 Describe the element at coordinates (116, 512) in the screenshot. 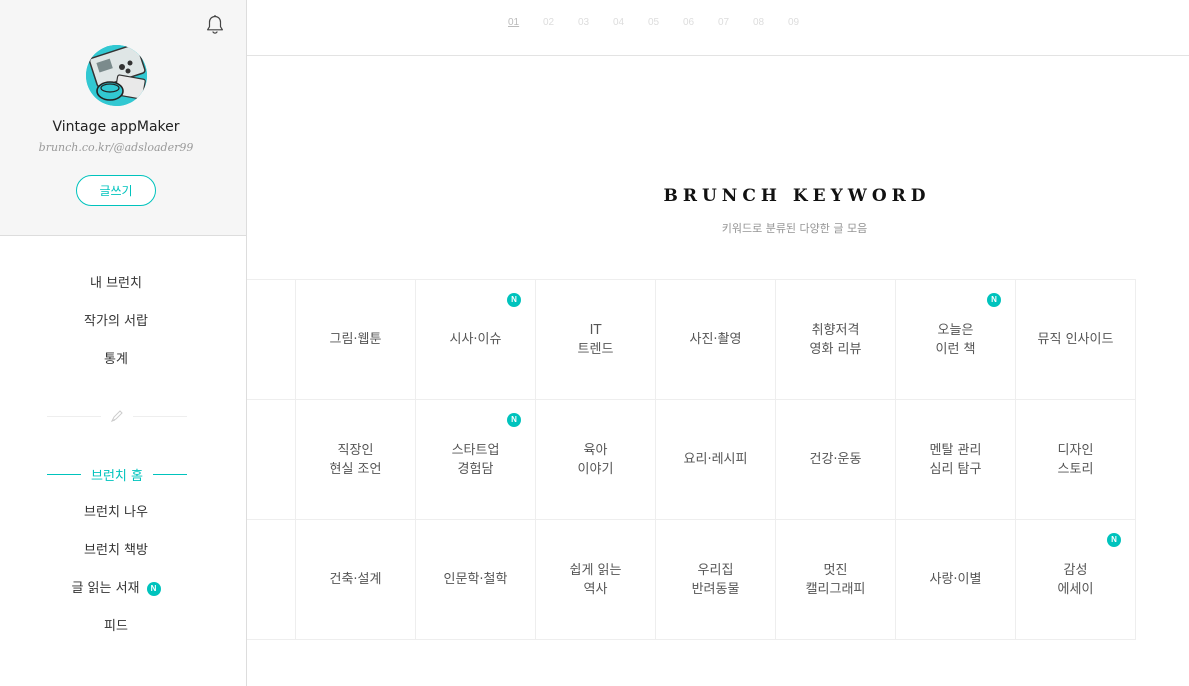

I see `sidebar-item-label: 브런치 나우` at that location.